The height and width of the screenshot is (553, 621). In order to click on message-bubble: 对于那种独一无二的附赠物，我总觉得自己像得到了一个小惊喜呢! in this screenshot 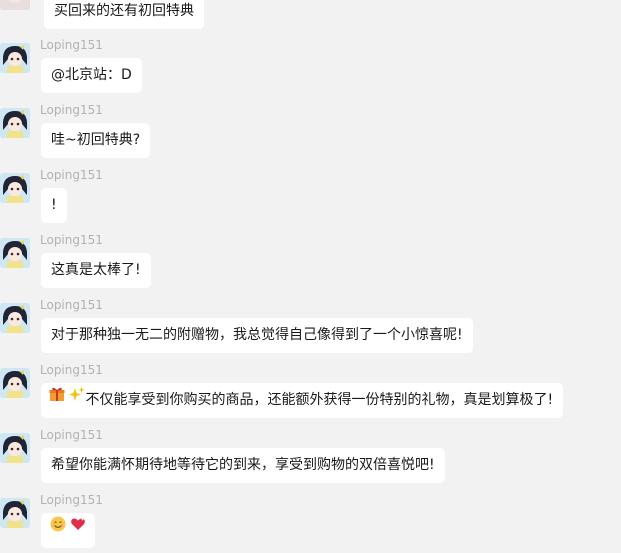, I will do `click(257, 335)`.